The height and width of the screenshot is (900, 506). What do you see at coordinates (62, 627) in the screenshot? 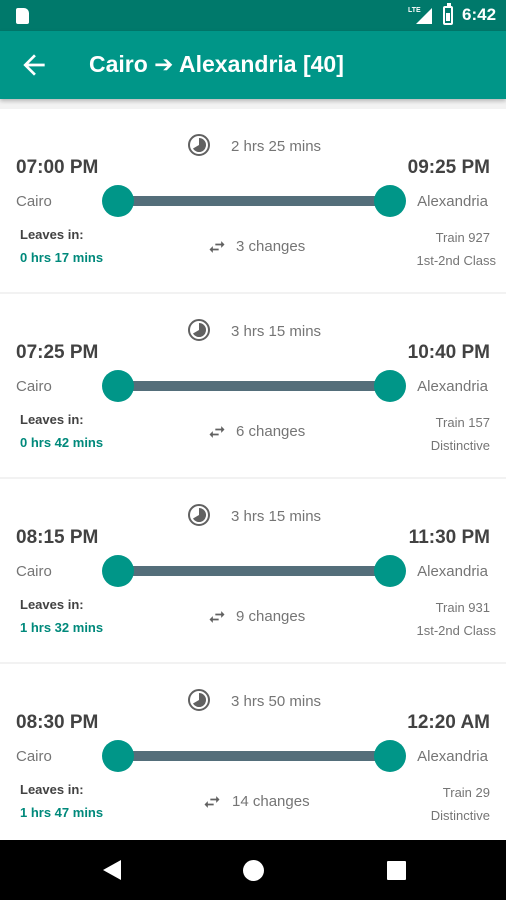
I see `leaves-in-value: 1 hrs 32 mins` at bounding box center [62, 627].